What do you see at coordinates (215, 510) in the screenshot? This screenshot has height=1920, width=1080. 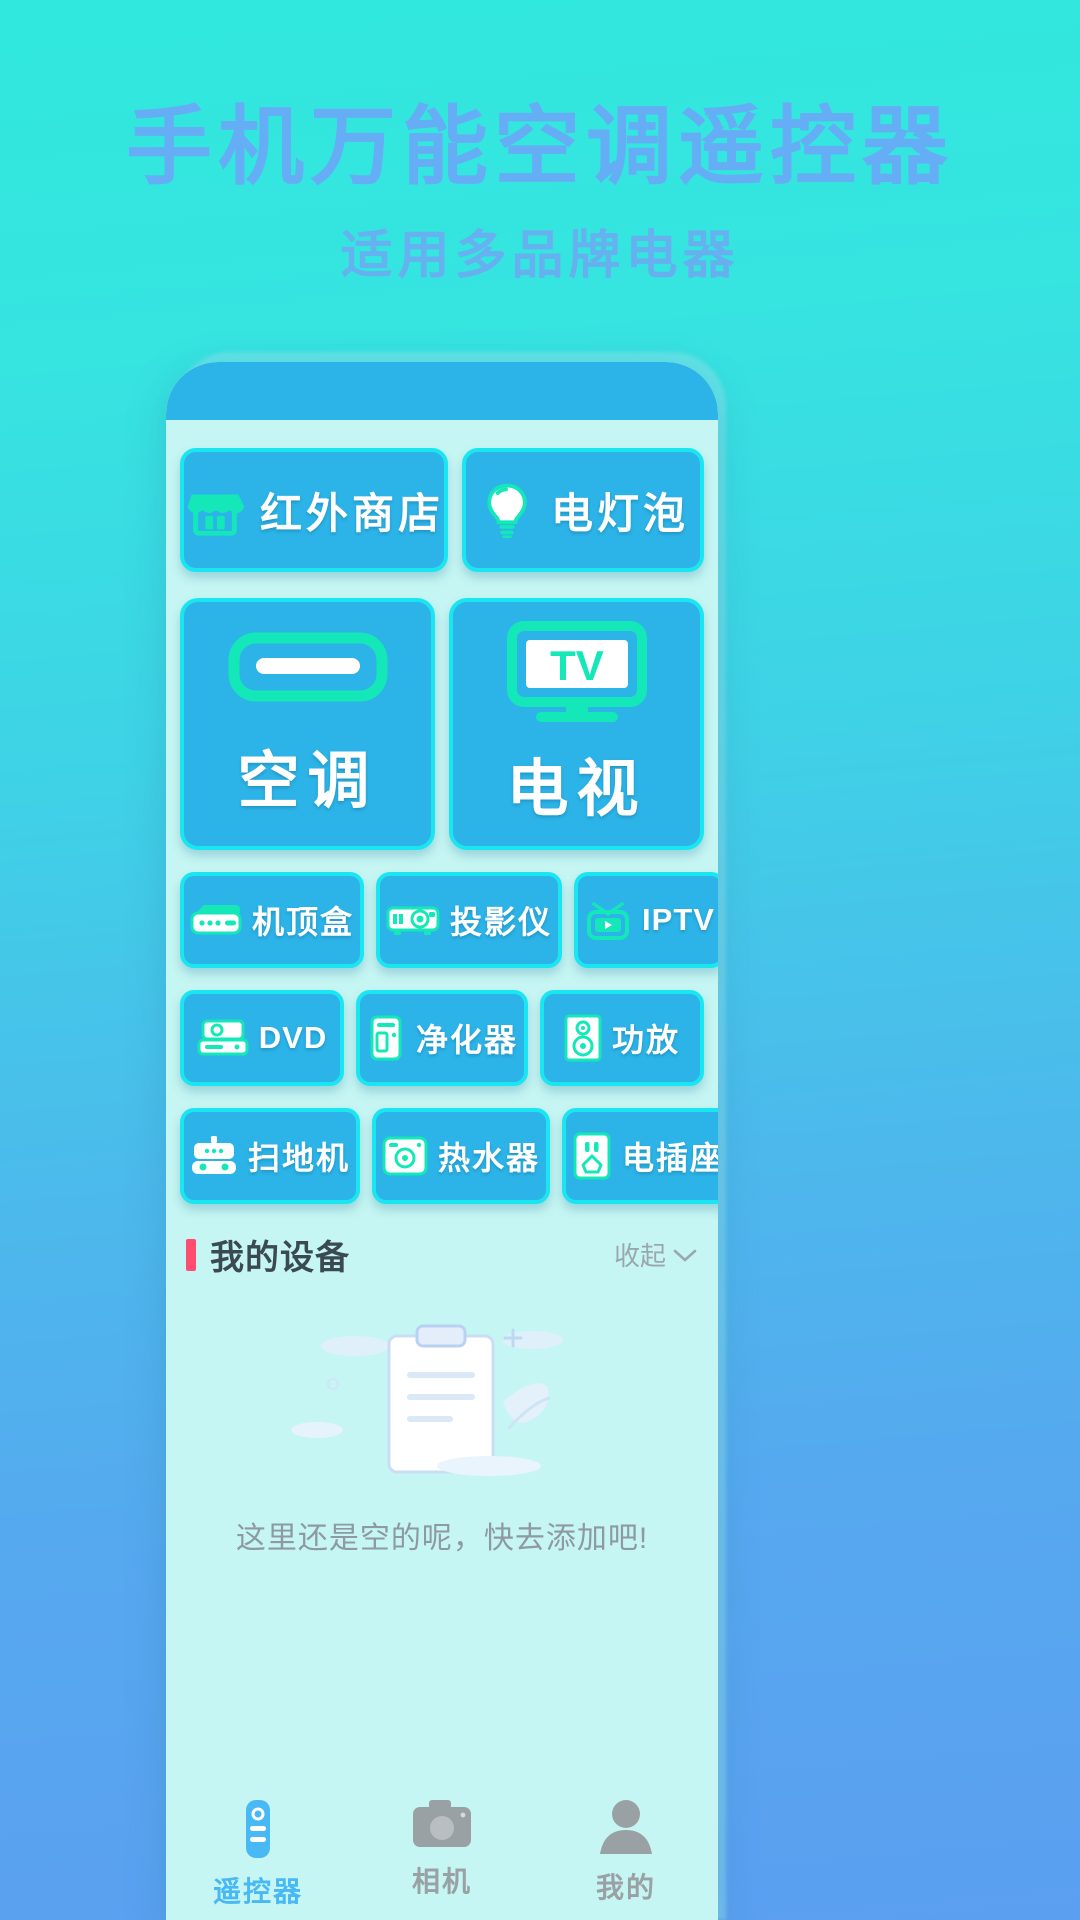 I see `shop-icon` at bounding box center [215, 510].